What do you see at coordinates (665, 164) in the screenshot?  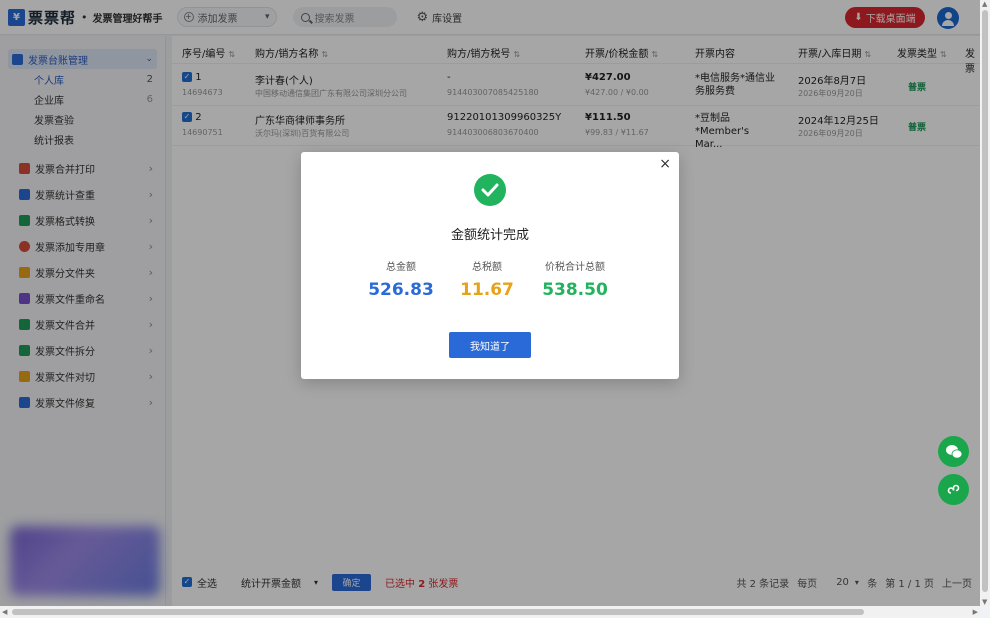 I see `close-icon: ×` at bounding box center [665, 164].